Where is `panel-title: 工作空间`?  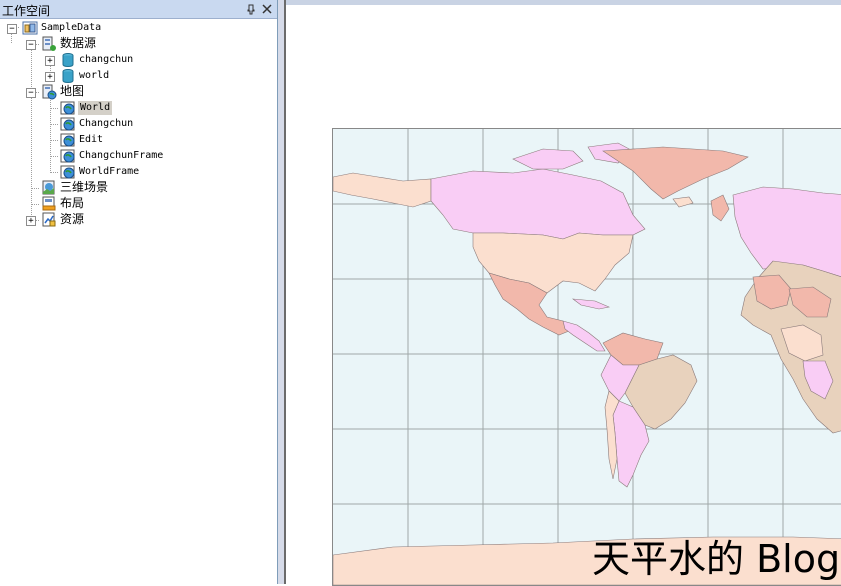 panel-title: 工作空间 is located at coordinates (26, 11).